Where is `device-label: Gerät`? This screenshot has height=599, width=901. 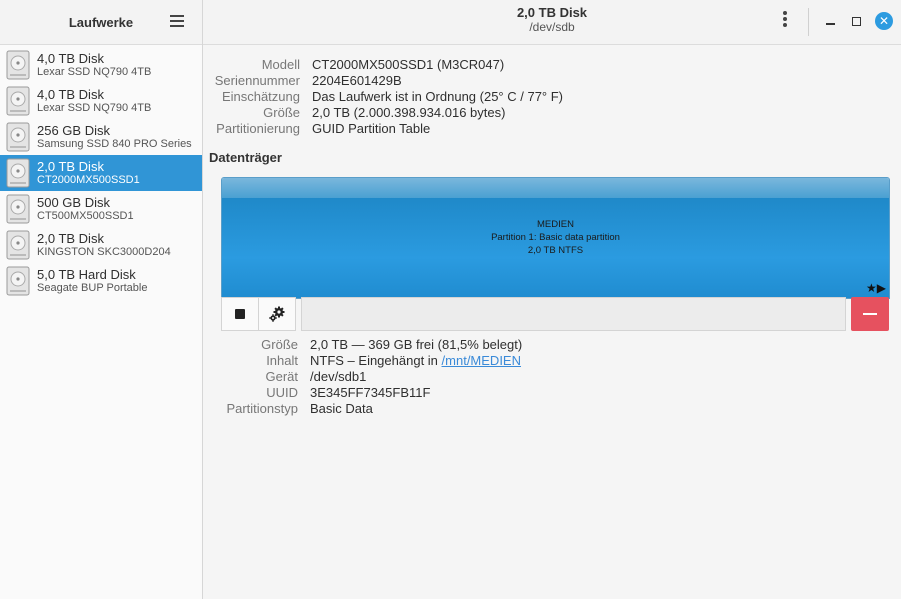 device-label: Gerät is located at coordinates (281, 376).